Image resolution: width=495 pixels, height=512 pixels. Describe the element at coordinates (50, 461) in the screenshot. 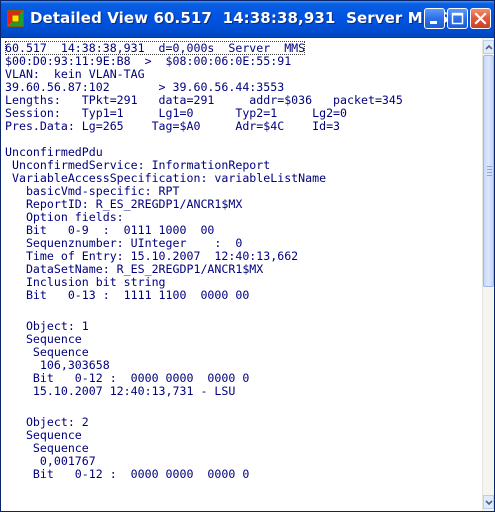

I see `text-line: 0,001767` at that location.